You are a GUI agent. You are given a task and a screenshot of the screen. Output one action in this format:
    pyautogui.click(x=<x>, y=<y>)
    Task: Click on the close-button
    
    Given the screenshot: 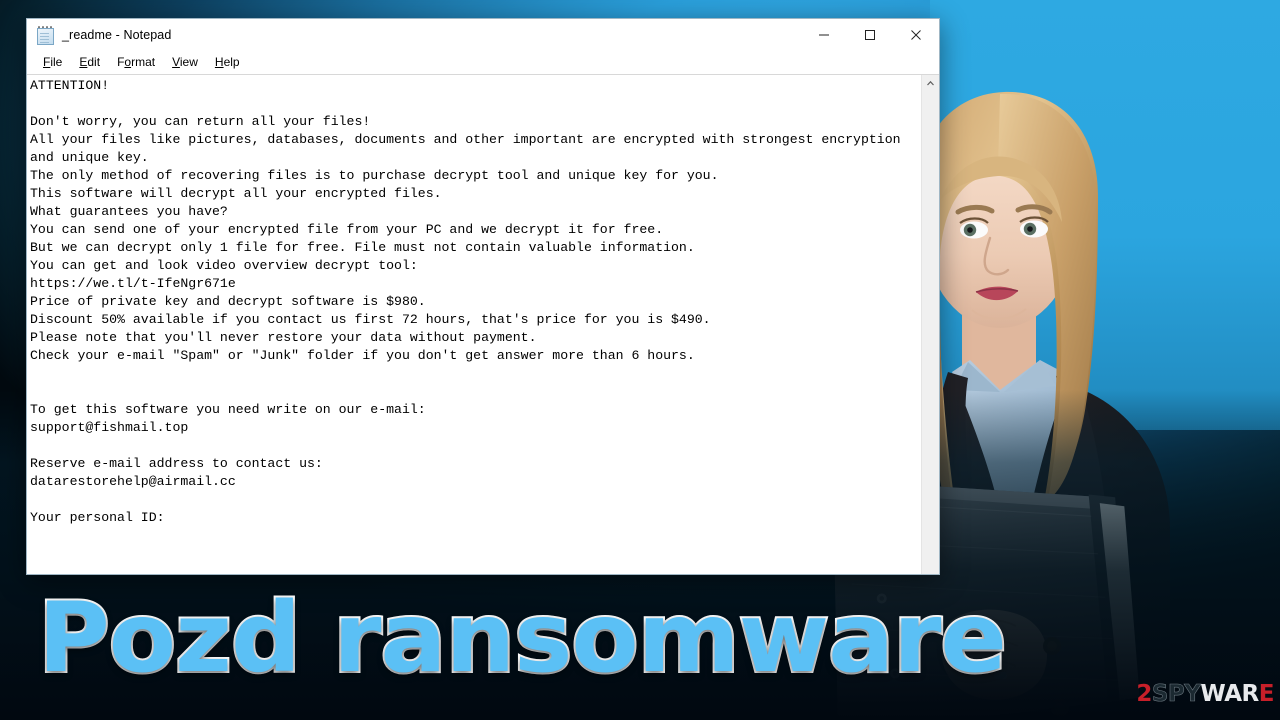 What is the action you would take?
    pyautogui.click(x=916, y=35)
    